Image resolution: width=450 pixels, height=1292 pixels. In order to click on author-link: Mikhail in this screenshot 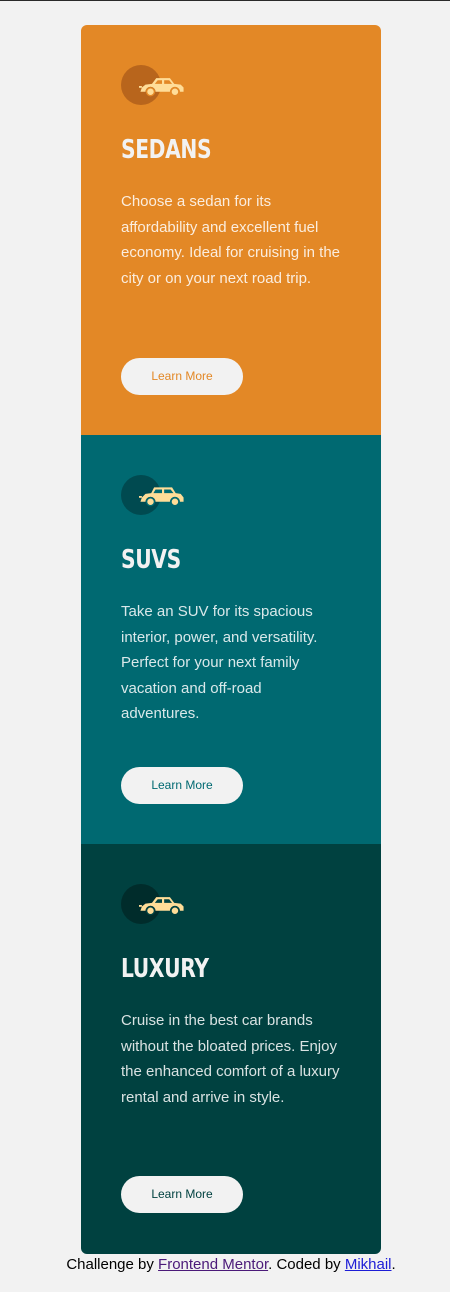, I will do `click(368, 1264)`.